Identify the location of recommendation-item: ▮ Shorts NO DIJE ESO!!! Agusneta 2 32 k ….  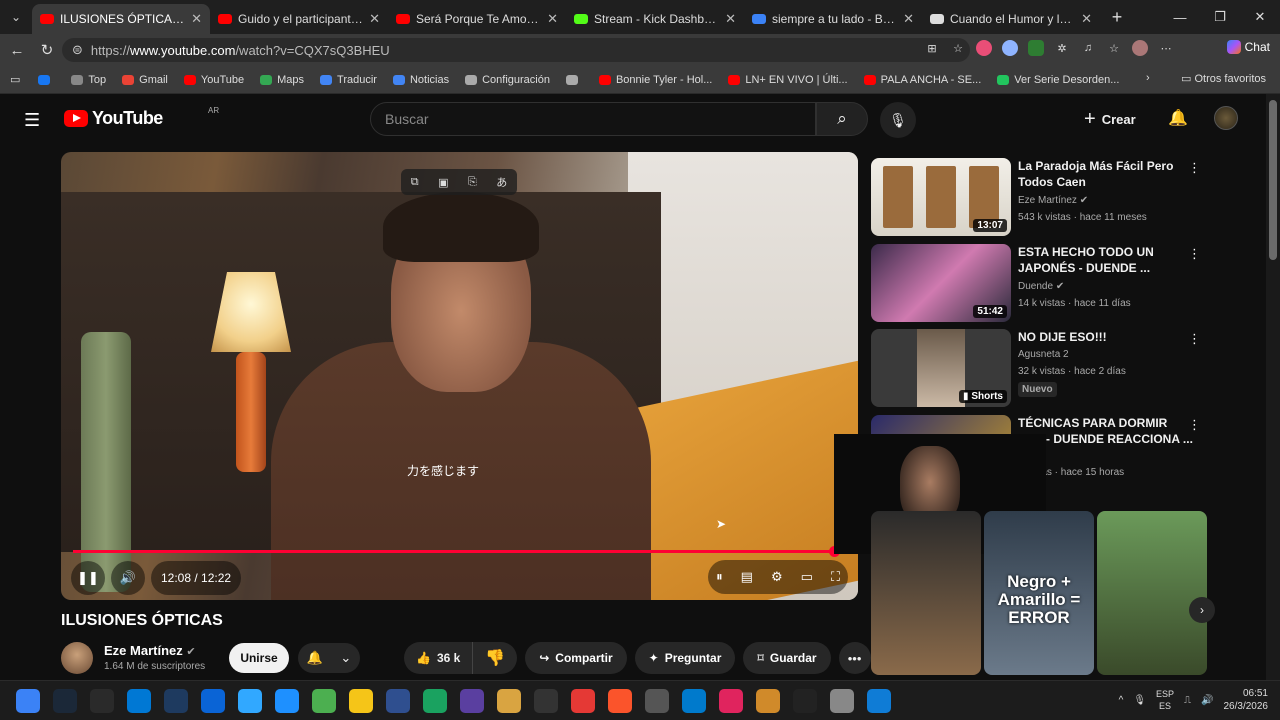
(1036, 369).